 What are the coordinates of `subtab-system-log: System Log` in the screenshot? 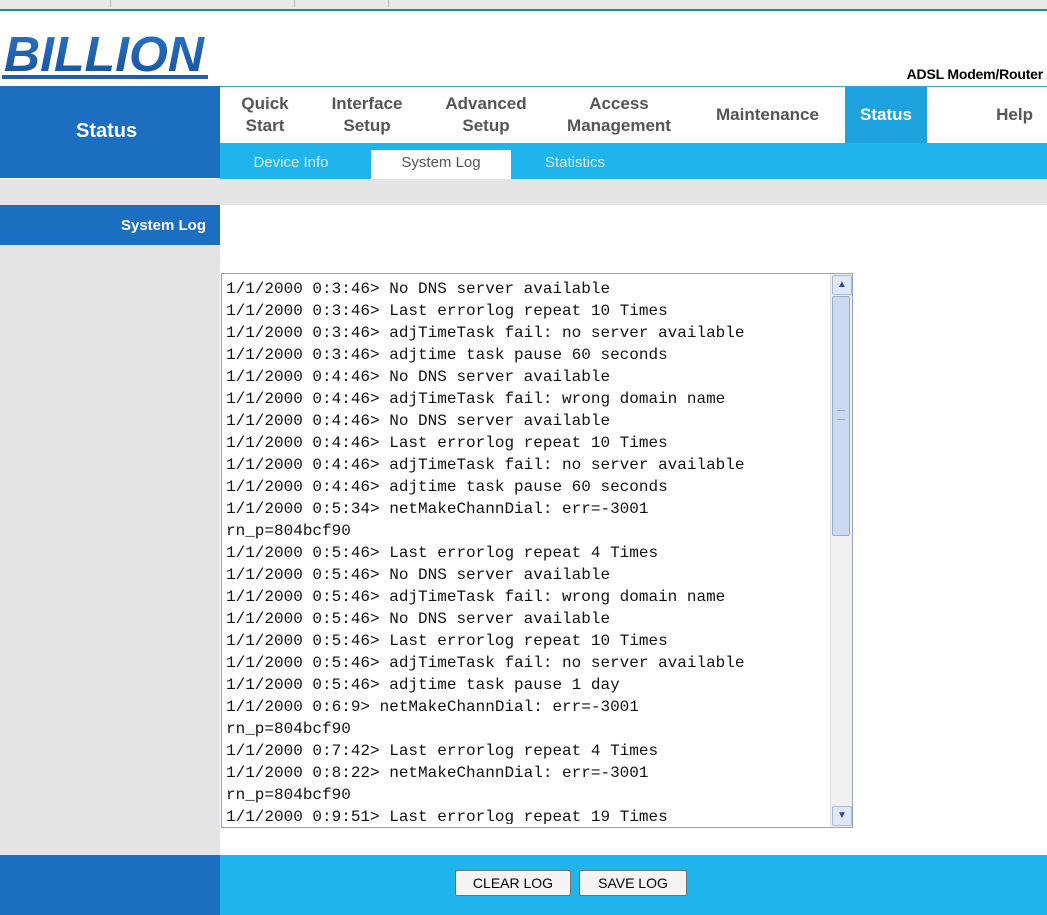 It's located at (441, 164).